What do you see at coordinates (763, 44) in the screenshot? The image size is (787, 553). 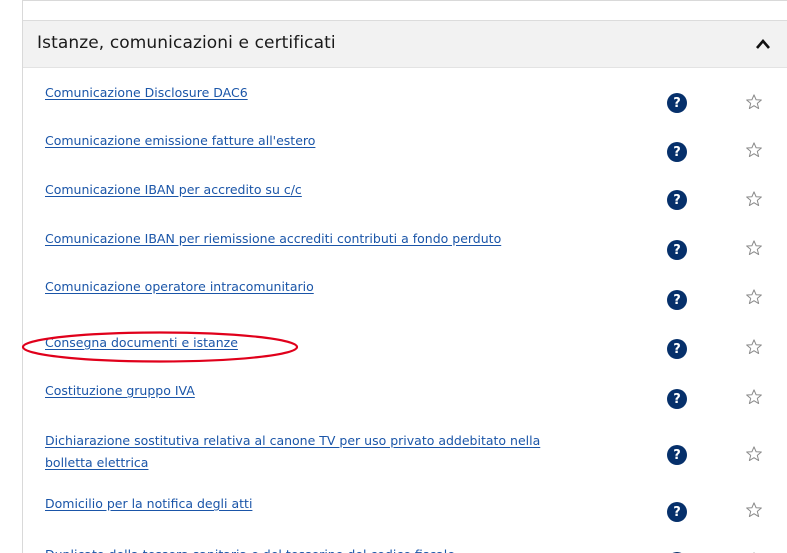 I see `chevron-up-icon` at bounding box center [763, 44].